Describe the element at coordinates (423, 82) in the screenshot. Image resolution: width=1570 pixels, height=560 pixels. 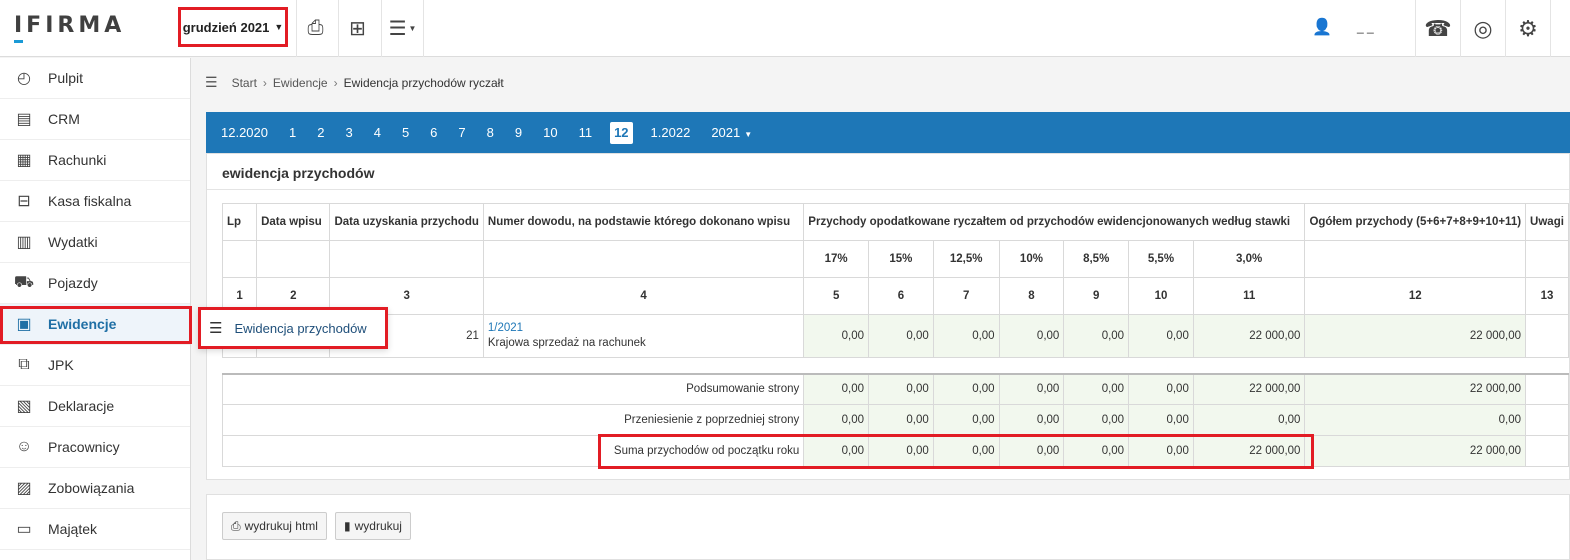
I see `breadcrumb-current: Ewidencja przychodów ryczałt` at that location.